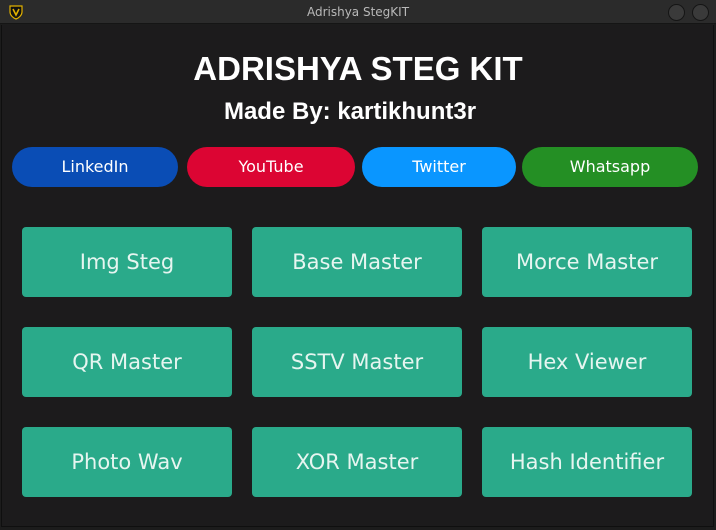  I want to click on app-title: ADRISHYA STEG KIT, so click(358, 68).